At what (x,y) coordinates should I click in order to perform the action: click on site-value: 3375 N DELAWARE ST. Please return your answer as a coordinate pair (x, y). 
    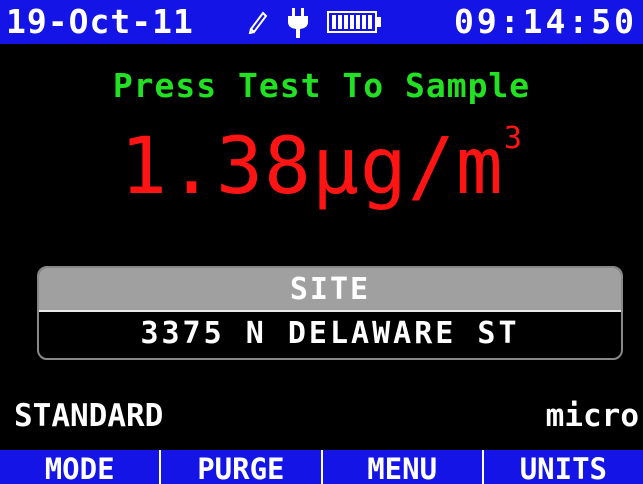
    Looking at the image, I should click on (330, 333).